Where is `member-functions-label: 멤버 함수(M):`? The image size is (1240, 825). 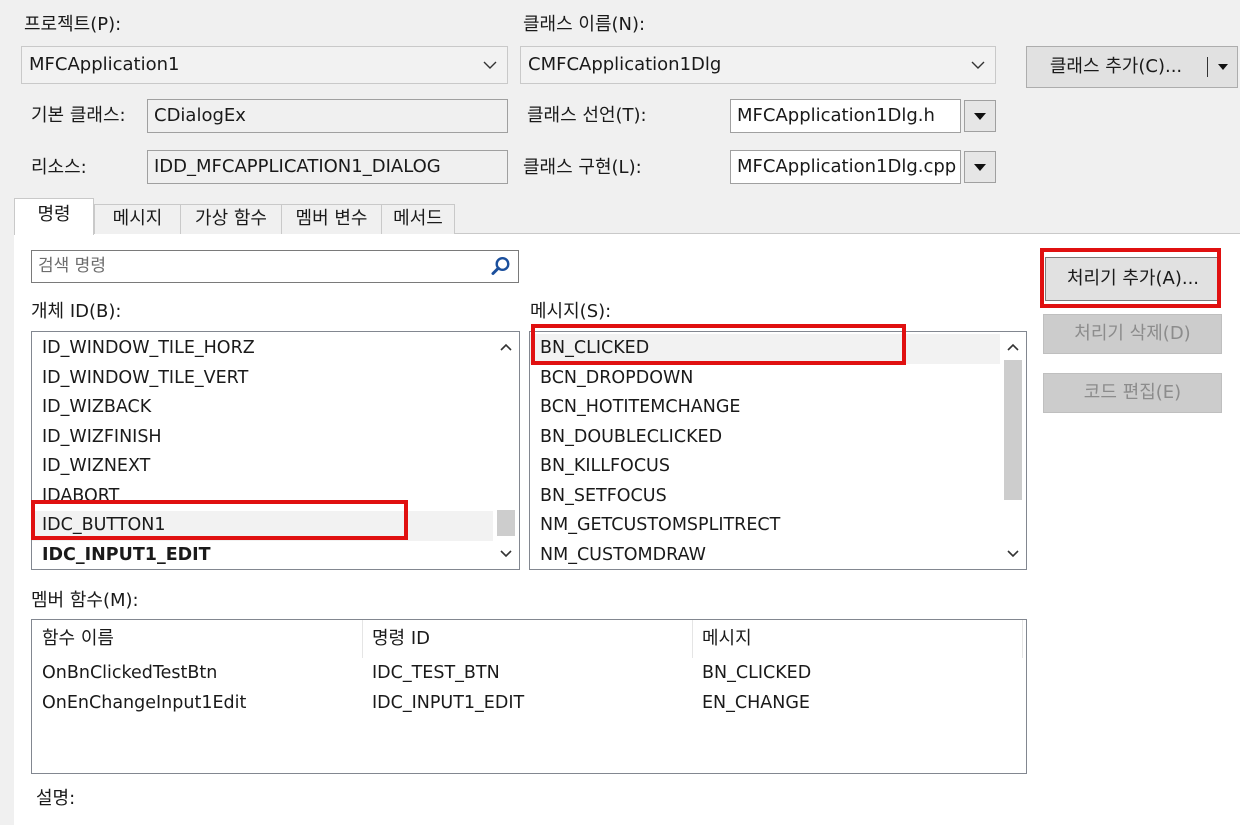
member-functions-label: 멤버 함수(M): is located at coordinates (85, 600).